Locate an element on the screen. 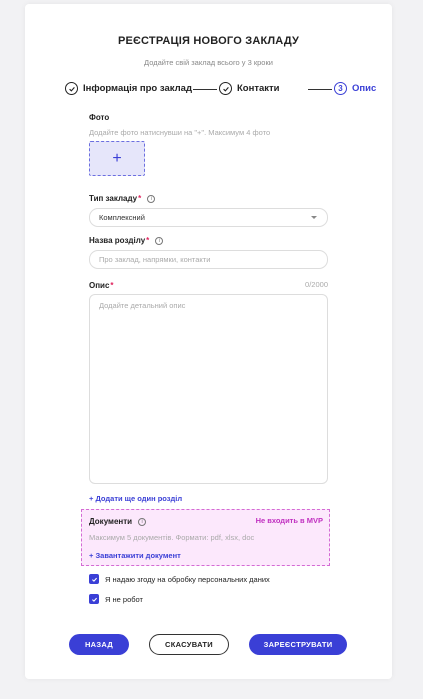 The image size is (423, 699). step-label: Опис is located at coordinates (364, 88).